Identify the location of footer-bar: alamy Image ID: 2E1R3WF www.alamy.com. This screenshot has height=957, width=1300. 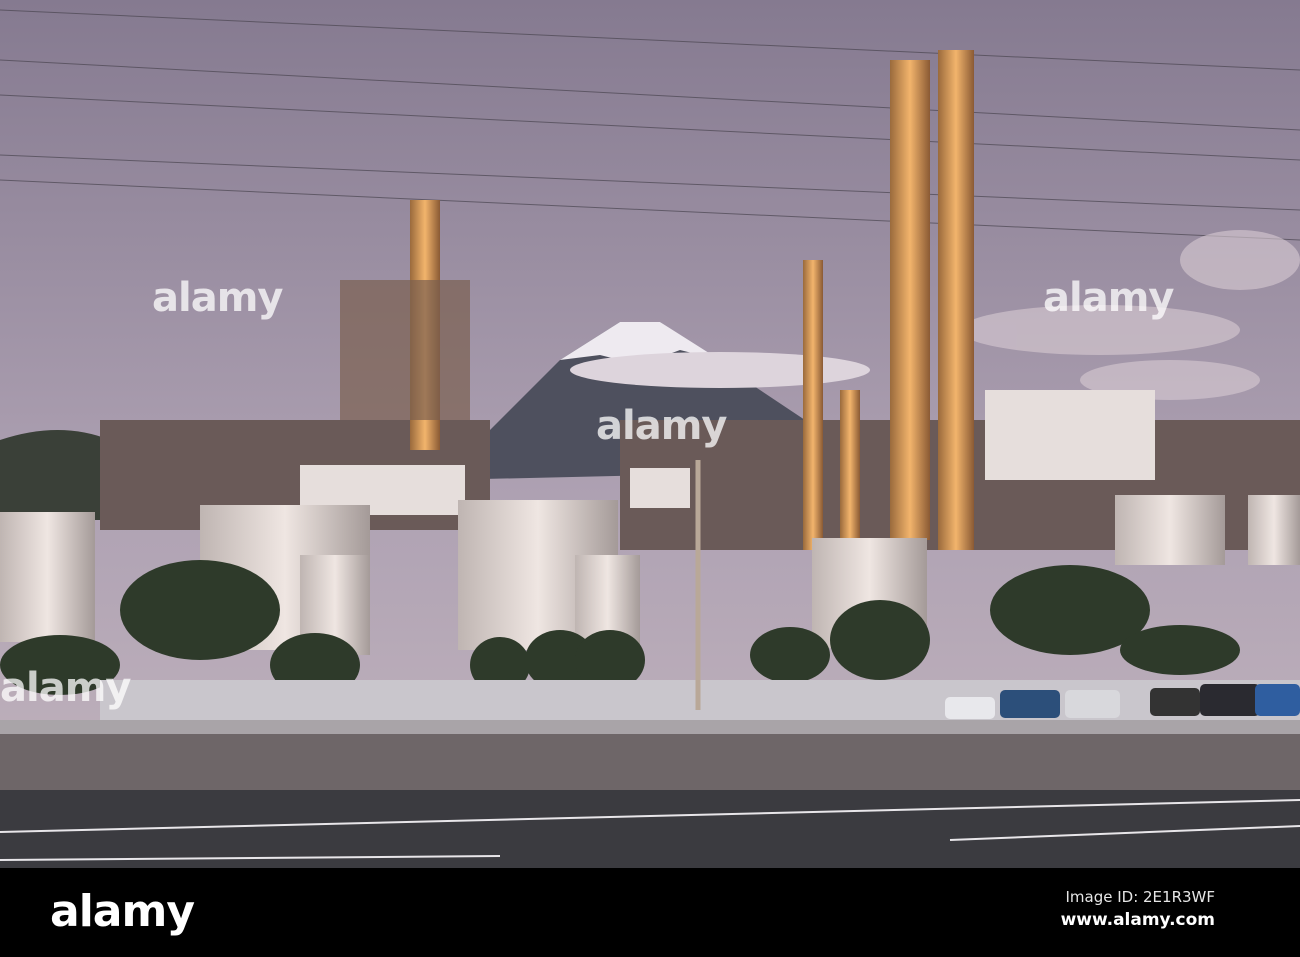
(650, 912).